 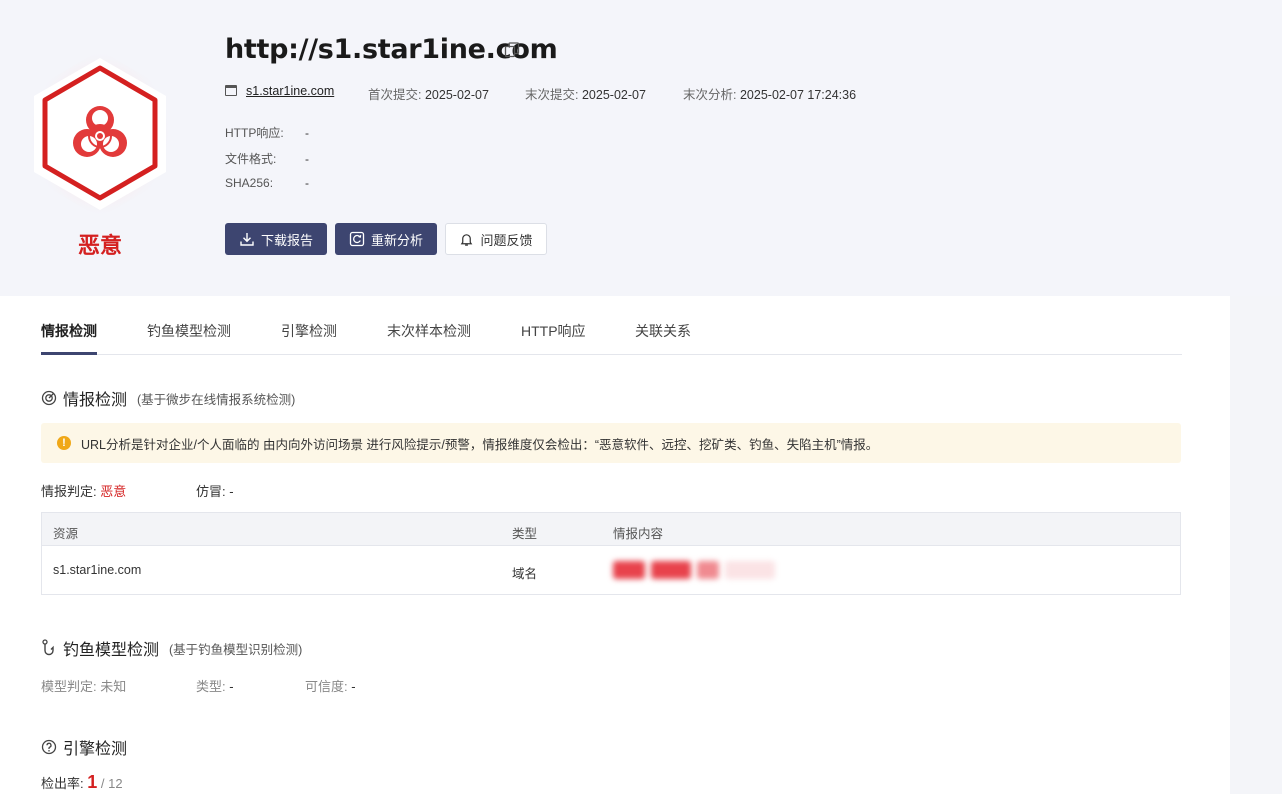 What do you see at coordinates (395, 95) in the screenshot?
I see `first-submit-label: 首次提交:` at bounding box center [395, 95].